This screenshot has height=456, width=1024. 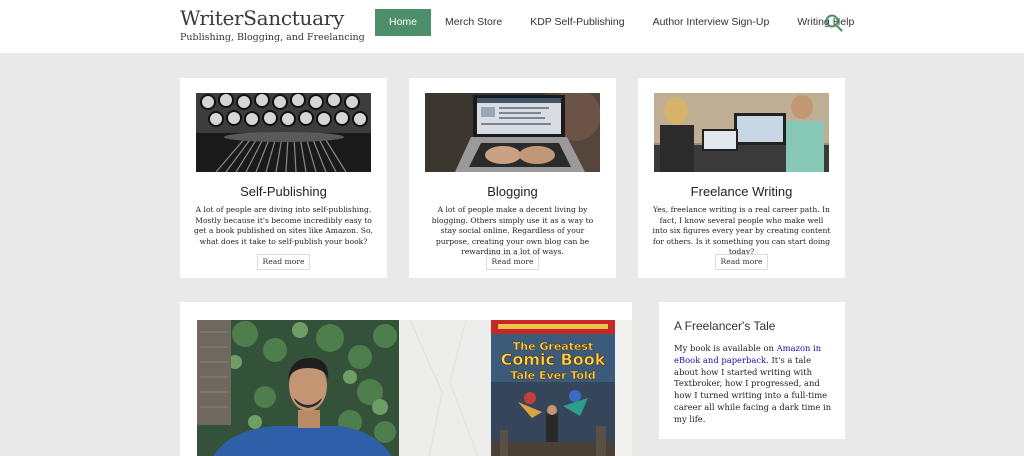 What do you see at coordinates (741, 132) in the screenshot?
I see `office-coworkers-image` at bounding box center [741, 132].